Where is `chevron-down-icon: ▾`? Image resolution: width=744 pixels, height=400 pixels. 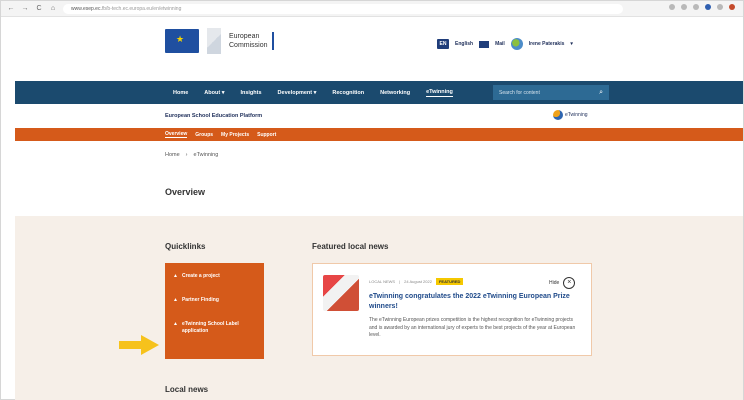 chevron-down-icon: ▾ is located at coordinates (571, 44).